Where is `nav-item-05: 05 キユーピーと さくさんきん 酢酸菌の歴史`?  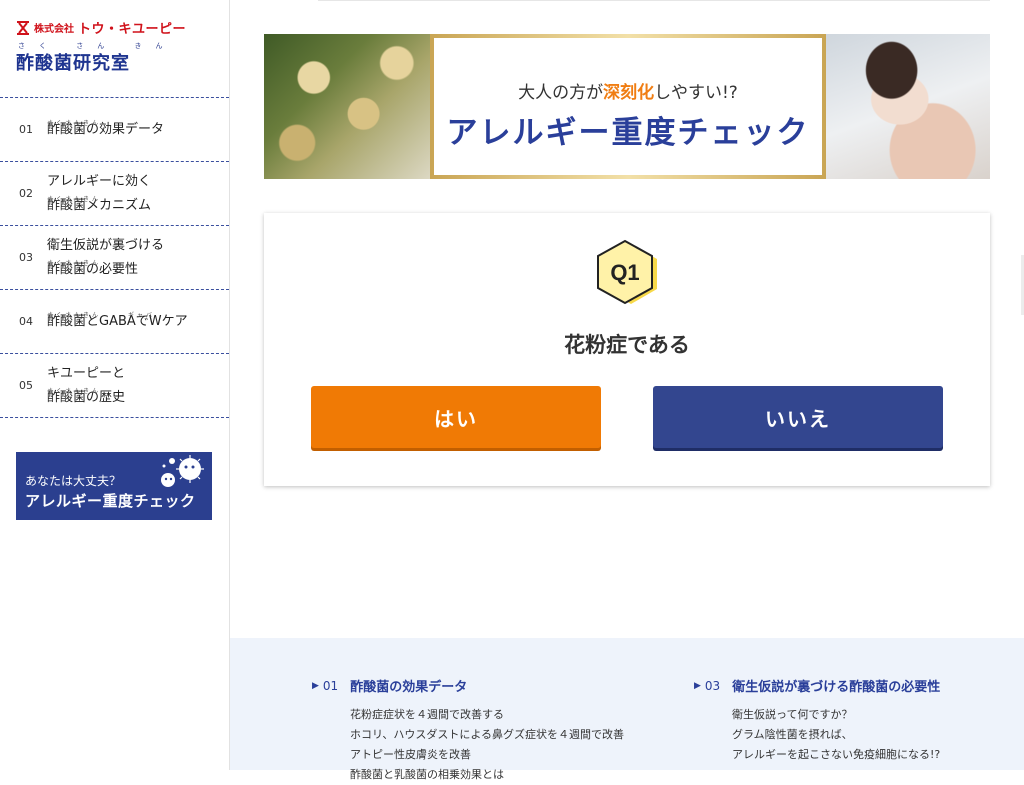
nav-item-05: 05 キユーピーと さくさんきん 酢酸菌の歴史 is located at coordinates (114, 385).